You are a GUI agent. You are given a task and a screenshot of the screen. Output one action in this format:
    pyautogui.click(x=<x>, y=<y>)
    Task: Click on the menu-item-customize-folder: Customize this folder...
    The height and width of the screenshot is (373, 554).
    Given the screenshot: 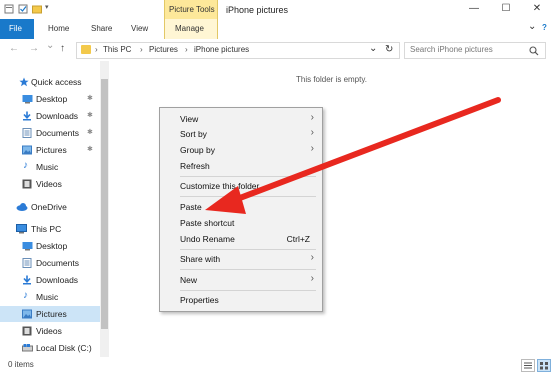 What is the action you would take?
    pyautogui.click(x=241, y=186)
    